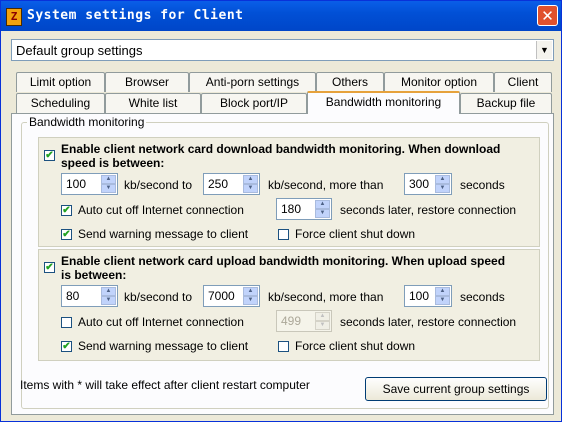 The width and height of the screenshot is (562, 422). I want to click on tab-scheduling: Scheduling, so click(60, 103).